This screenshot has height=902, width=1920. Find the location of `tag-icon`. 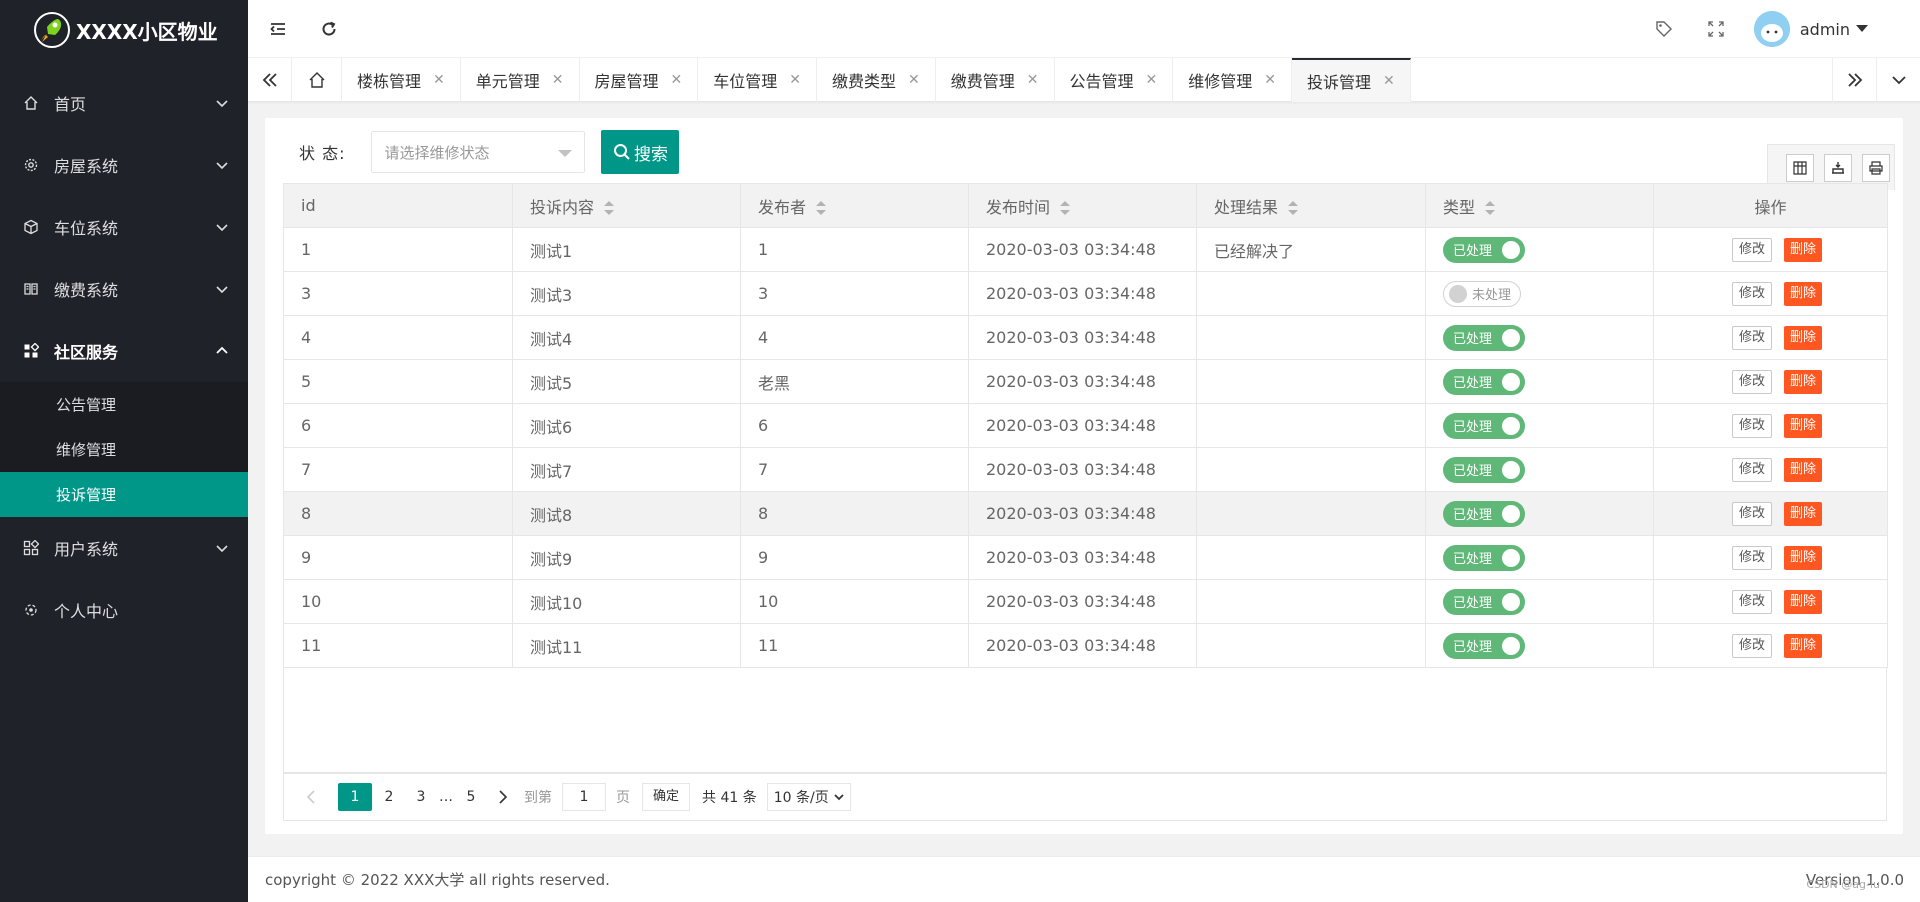

tag-icon is located at coordinates (1664, 29).